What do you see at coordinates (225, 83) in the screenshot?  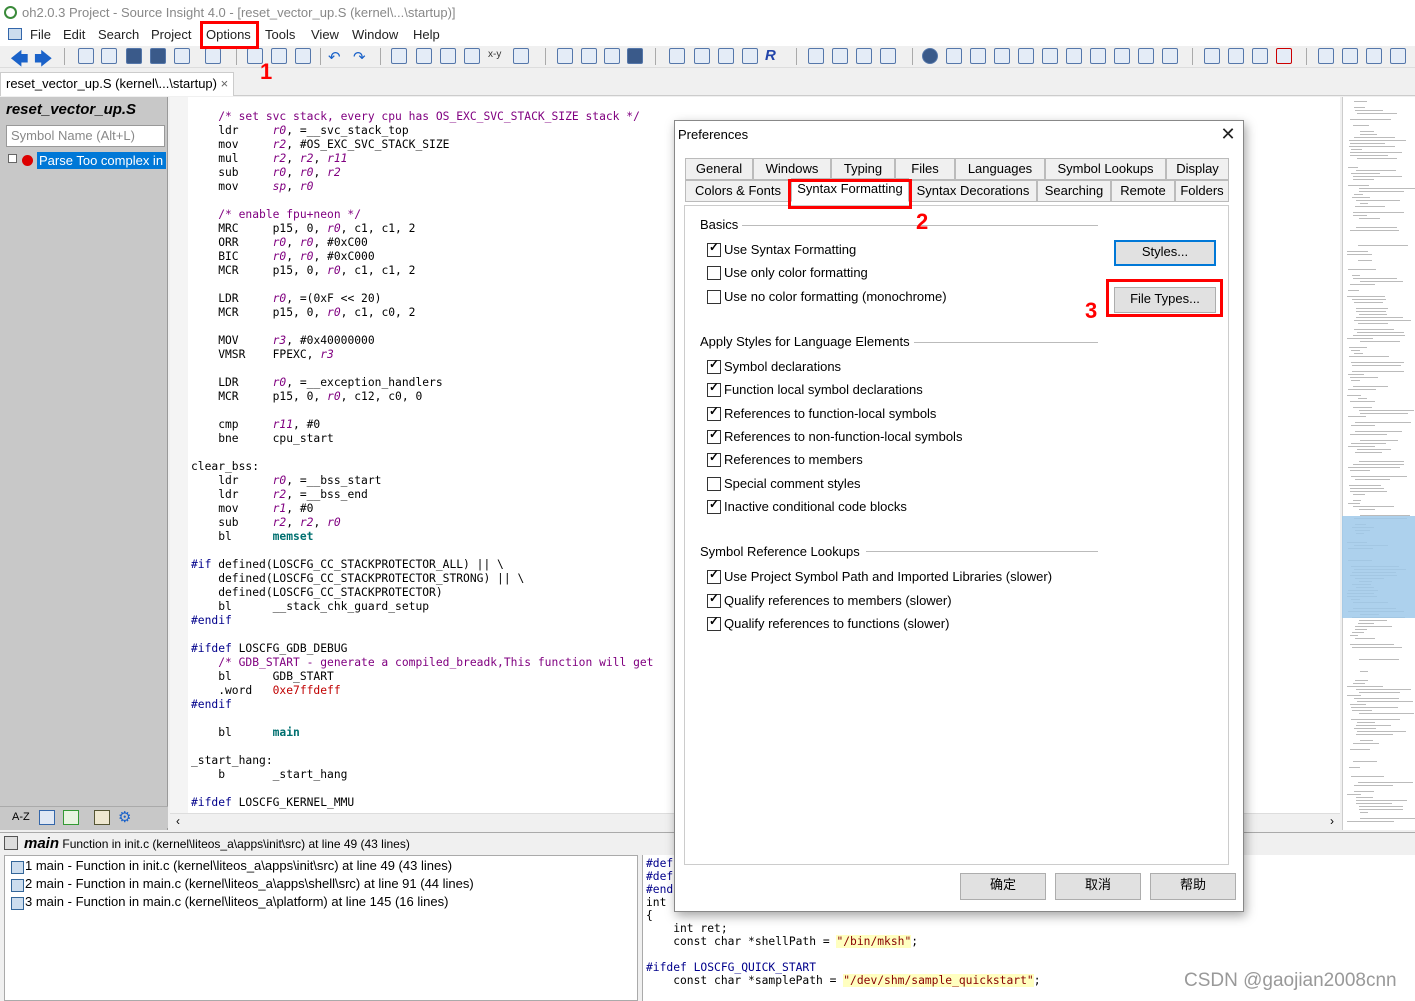 I see `tab-close-icon: ×` at bounding box center [225, 83].